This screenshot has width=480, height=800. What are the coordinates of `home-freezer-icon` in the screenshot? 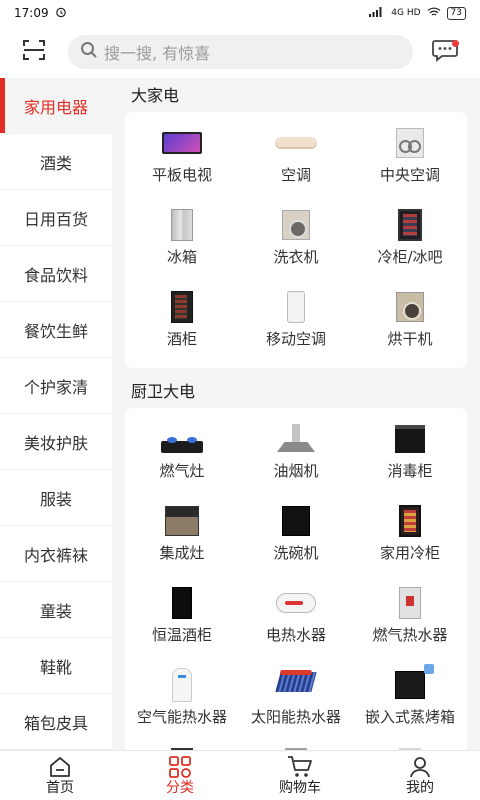 It's located at (410, 521).